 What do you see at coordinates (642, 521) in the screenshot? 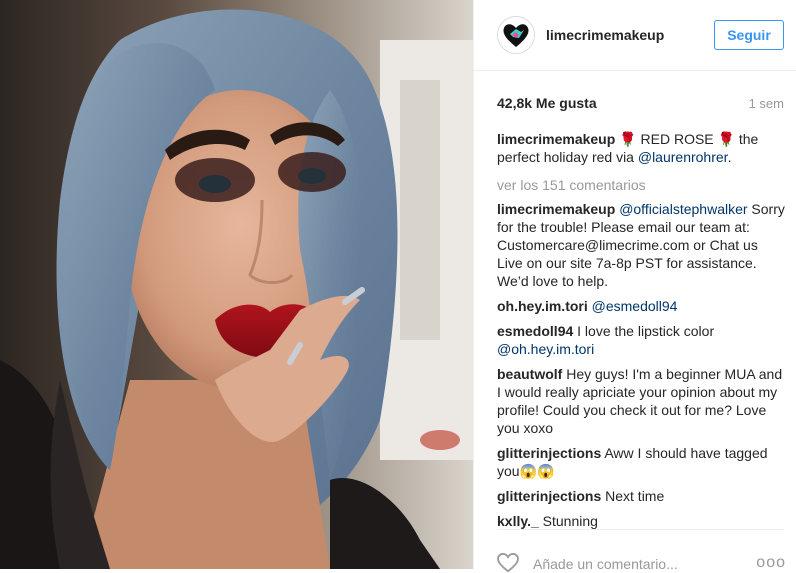
I see `comment-item: kxlly._ Stunning` at bounding box center [642, 521].